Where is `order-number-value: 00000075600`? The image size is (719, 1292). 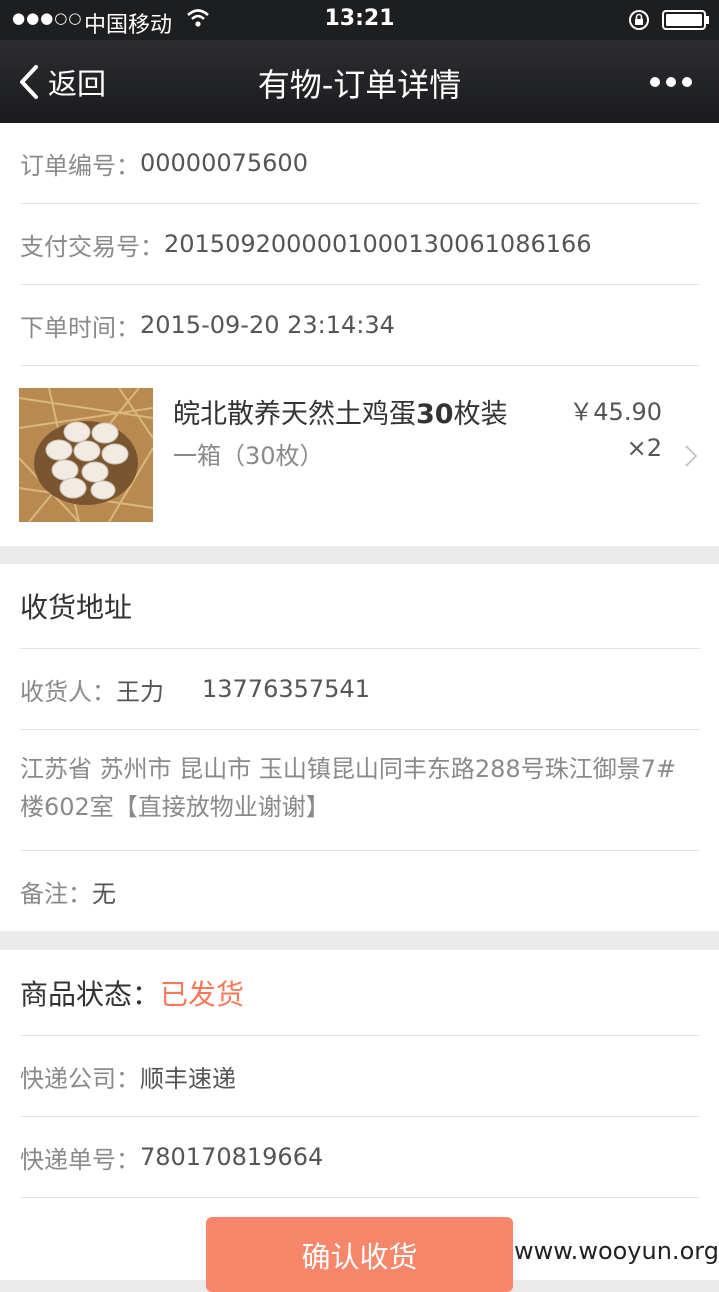
order-number-value: 00000075600 is located at coordinates (224, 163).